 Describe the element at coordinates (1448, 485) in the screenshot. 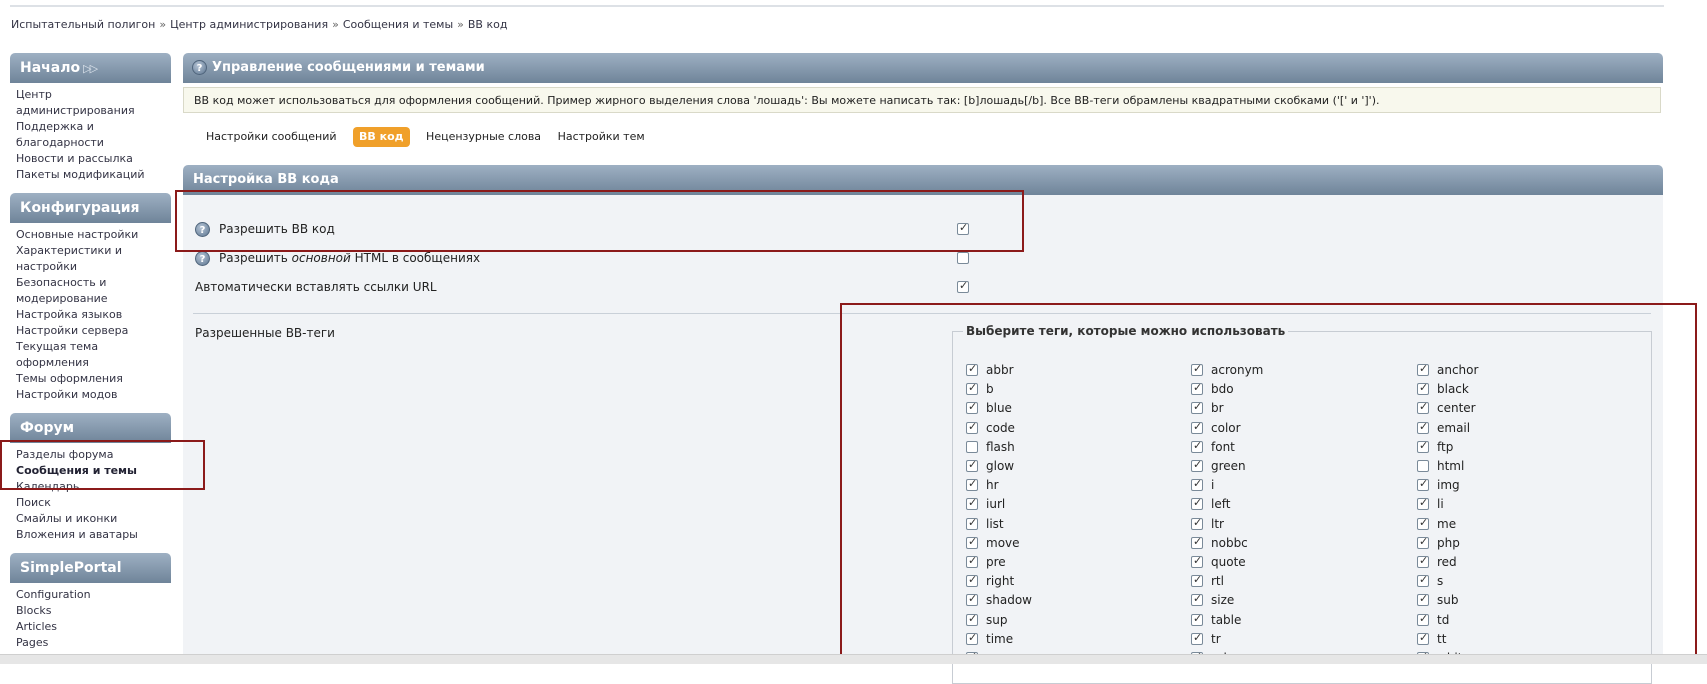

I see `tag-label: img` at that location.